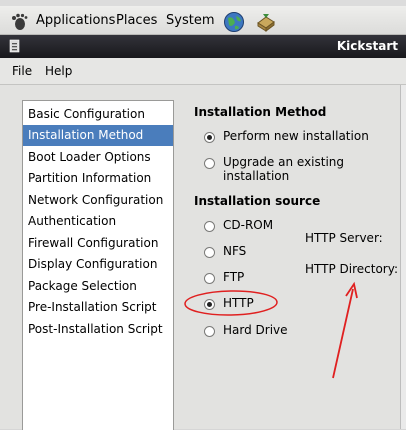  Describe the element at coordinates (296, 136) in the screenshot. I see `new-installation-label: Perform new installation` at that location.